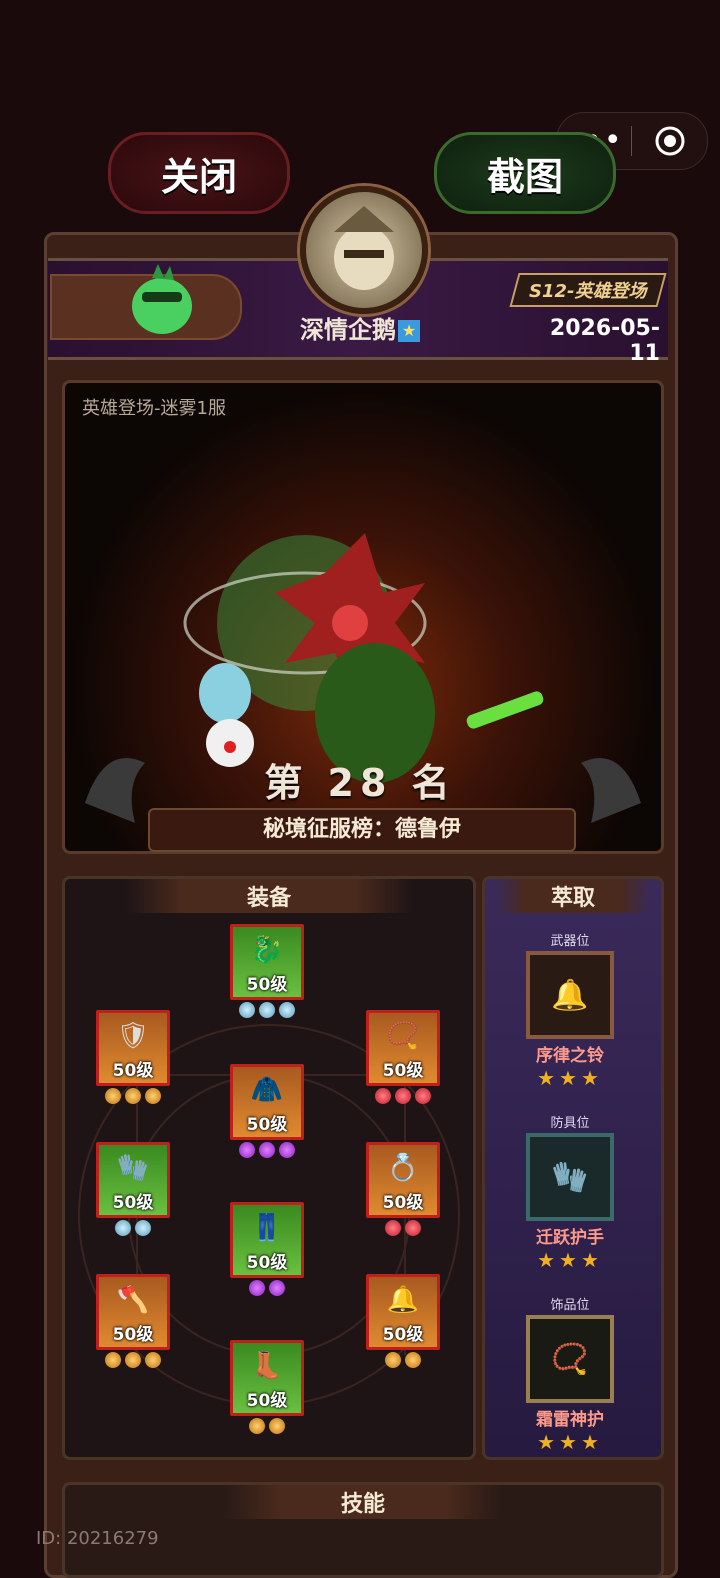  What do you see at coordinates (570, 941) in the screenshot?
I see `extract-slot-label: 武器位` at bounding box center [570, 941].